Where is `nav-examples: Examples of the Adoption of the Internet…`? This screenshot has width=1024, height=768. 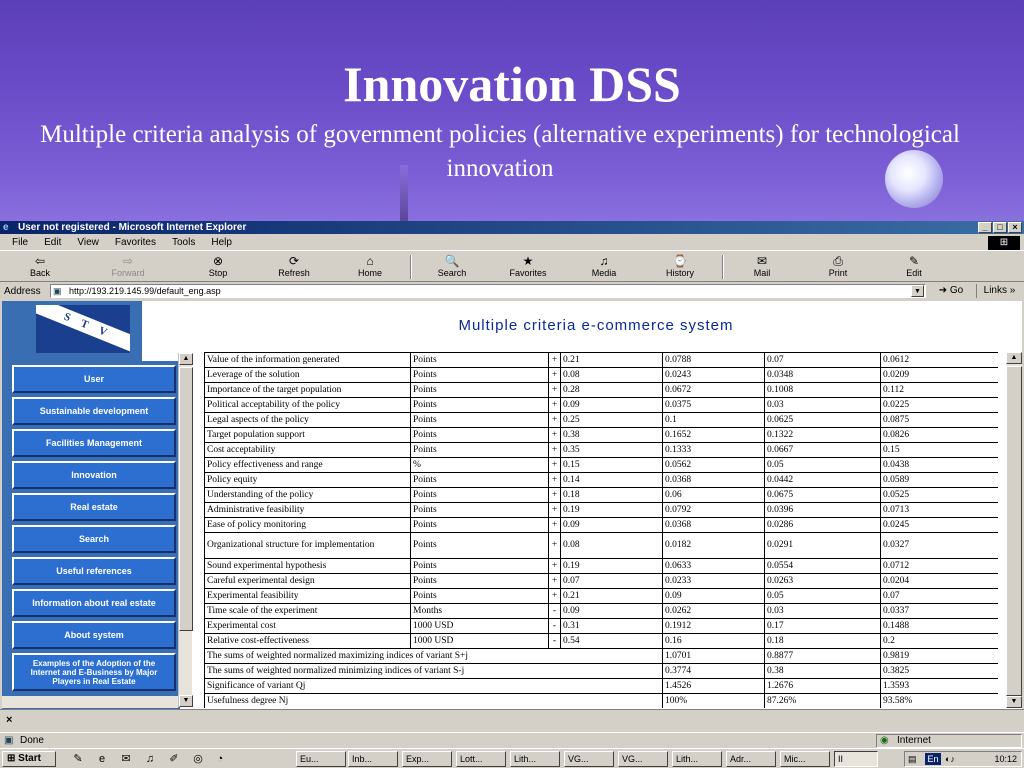
nav-examples: Examples of the Adoption of the Internet… is located at coordinates (94, 672).